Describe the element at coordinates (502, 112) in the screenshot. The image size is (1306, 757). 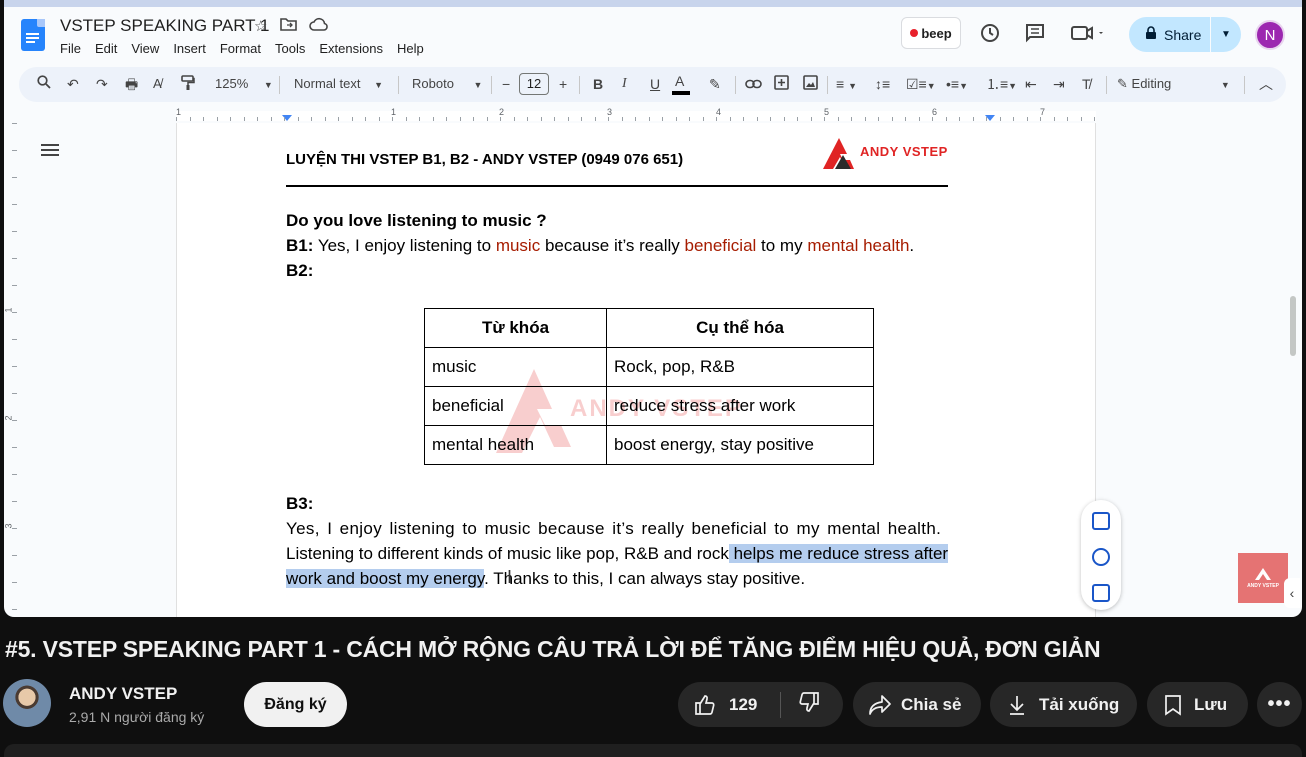
I see `ruler-number: 2` at that location.